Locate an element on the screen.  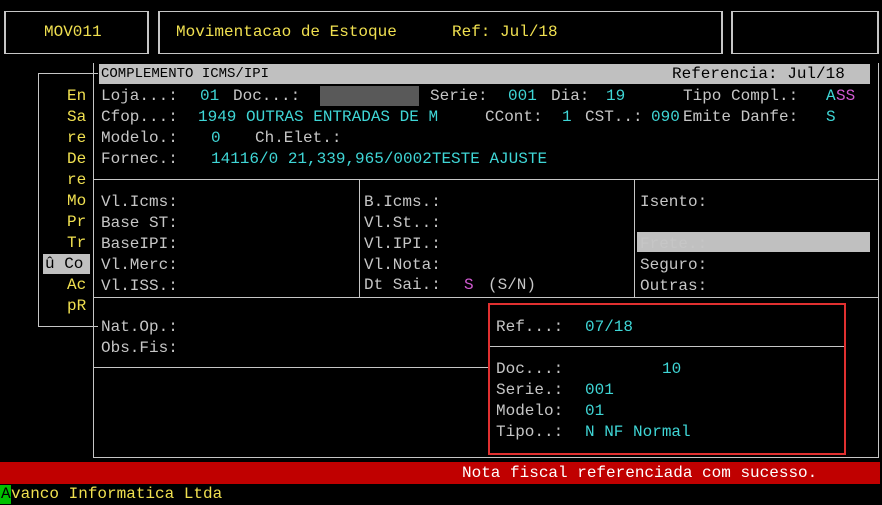
cfop-label: Cfop...: is located at coordinates (139, 117).